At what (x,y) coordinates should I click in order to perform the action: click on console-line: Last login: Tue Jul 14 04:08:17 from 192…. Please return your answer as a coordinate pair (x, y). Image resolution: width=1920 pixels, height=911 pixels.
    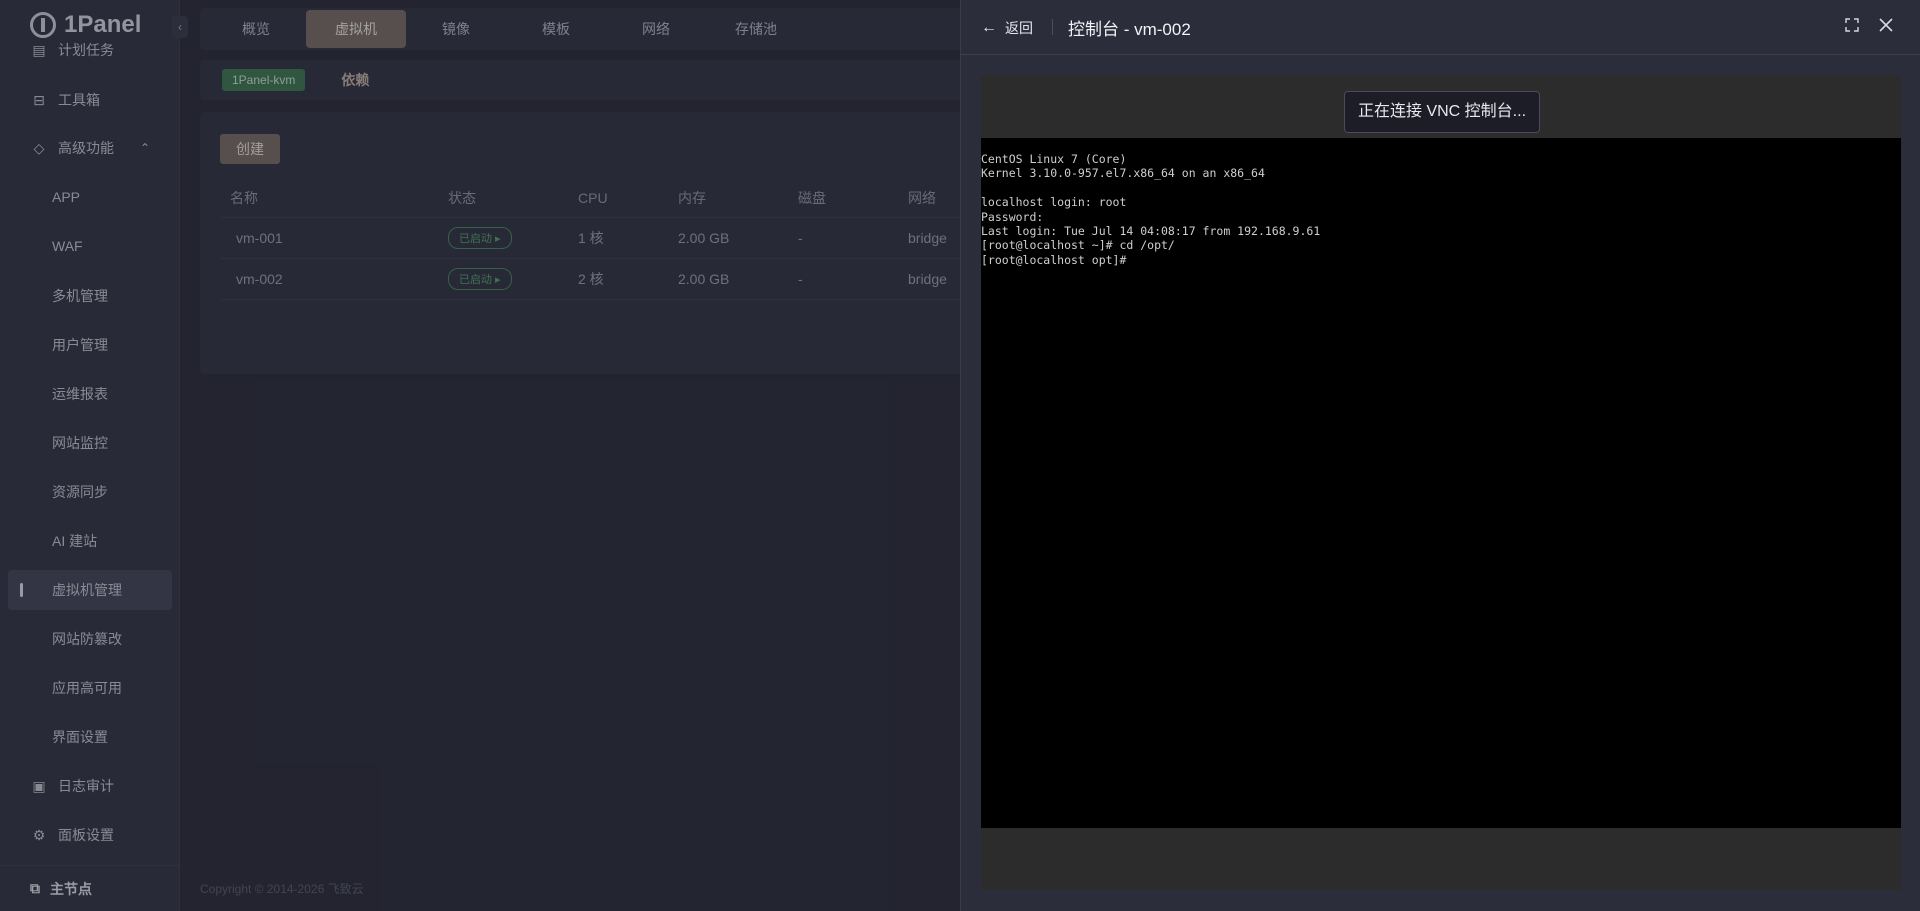
    Looking at the image, I should click on (1151, 231).